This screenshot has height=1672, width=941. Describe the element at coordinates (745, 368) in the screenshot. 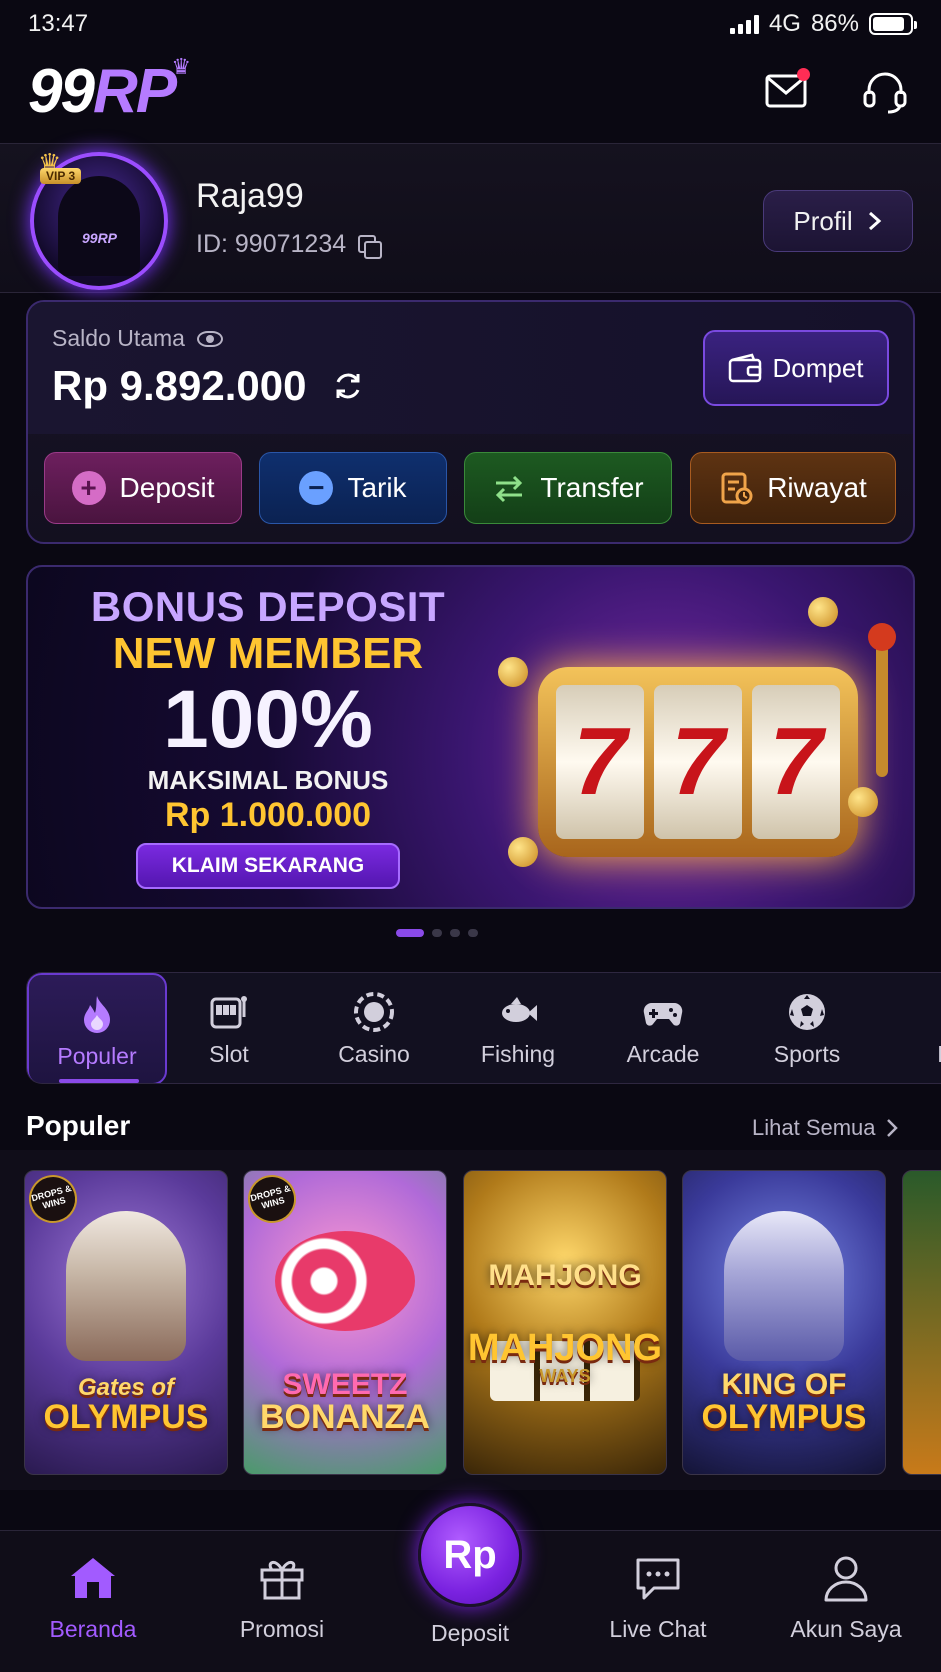

I see `wallet-icon` at that location.